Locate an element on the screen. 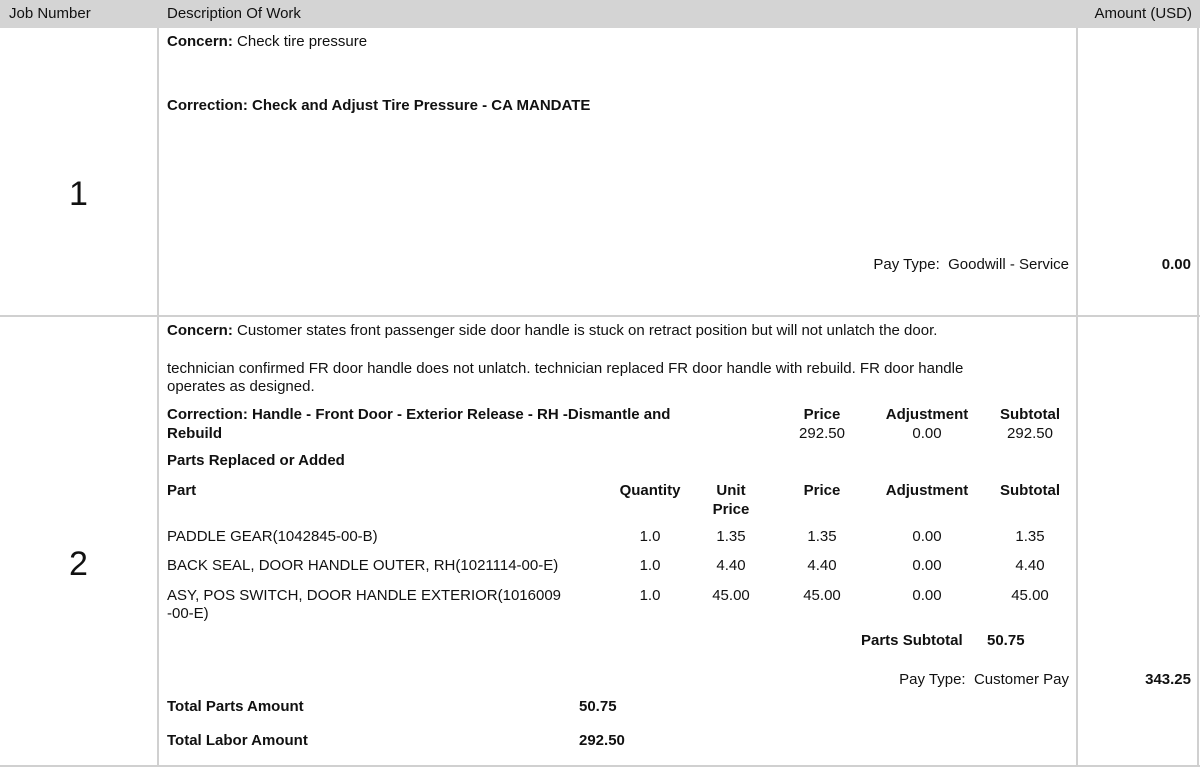 Image resolution: width=1200 pixels, height=767 pixels. part-unit-price: 4.40 is located at coordinates (731, 565).